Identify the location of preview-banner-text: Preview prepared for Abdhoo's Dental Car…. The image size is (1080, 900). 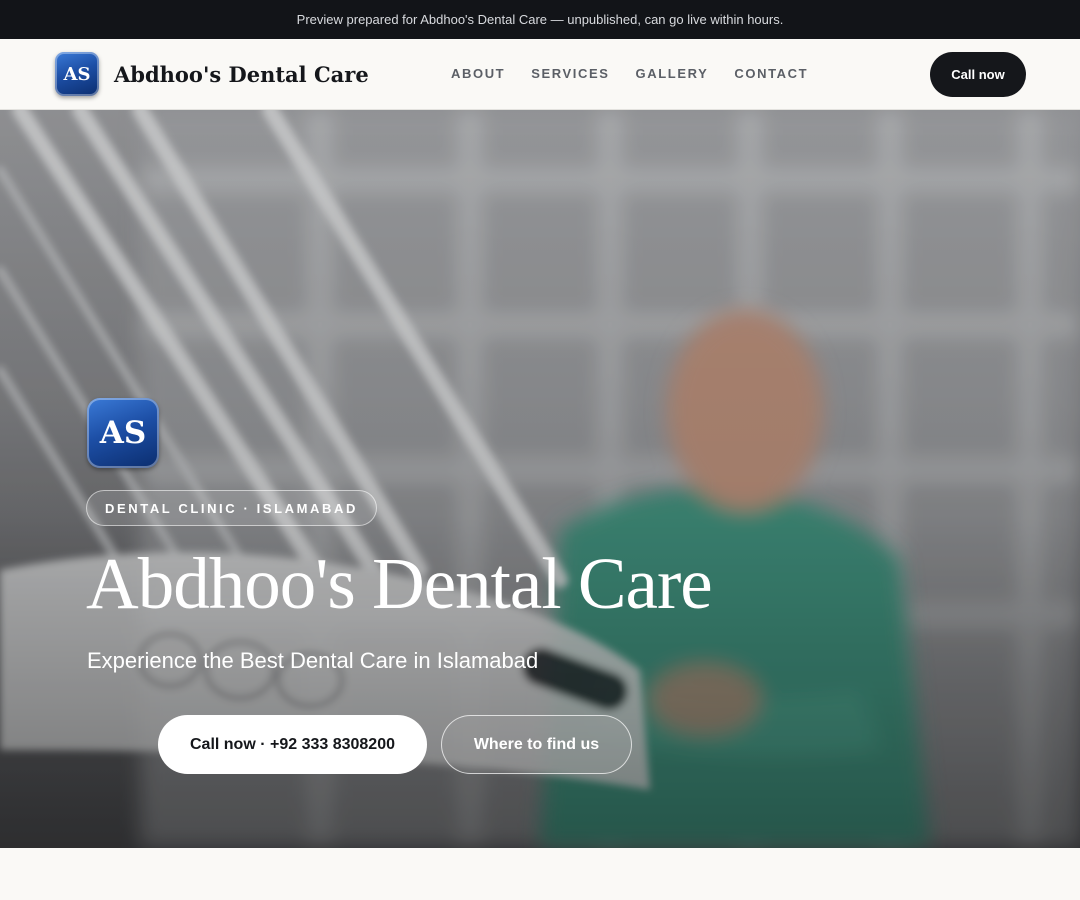
(540, 19).